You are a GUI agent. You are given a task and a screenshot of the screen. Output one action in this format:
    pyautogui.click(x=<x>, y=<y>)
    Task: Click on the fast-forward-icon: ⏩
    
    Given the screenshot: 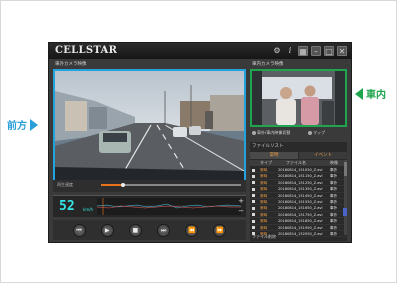 What is the action you would take?
    pyautogui.click(x=220, y=230)
    